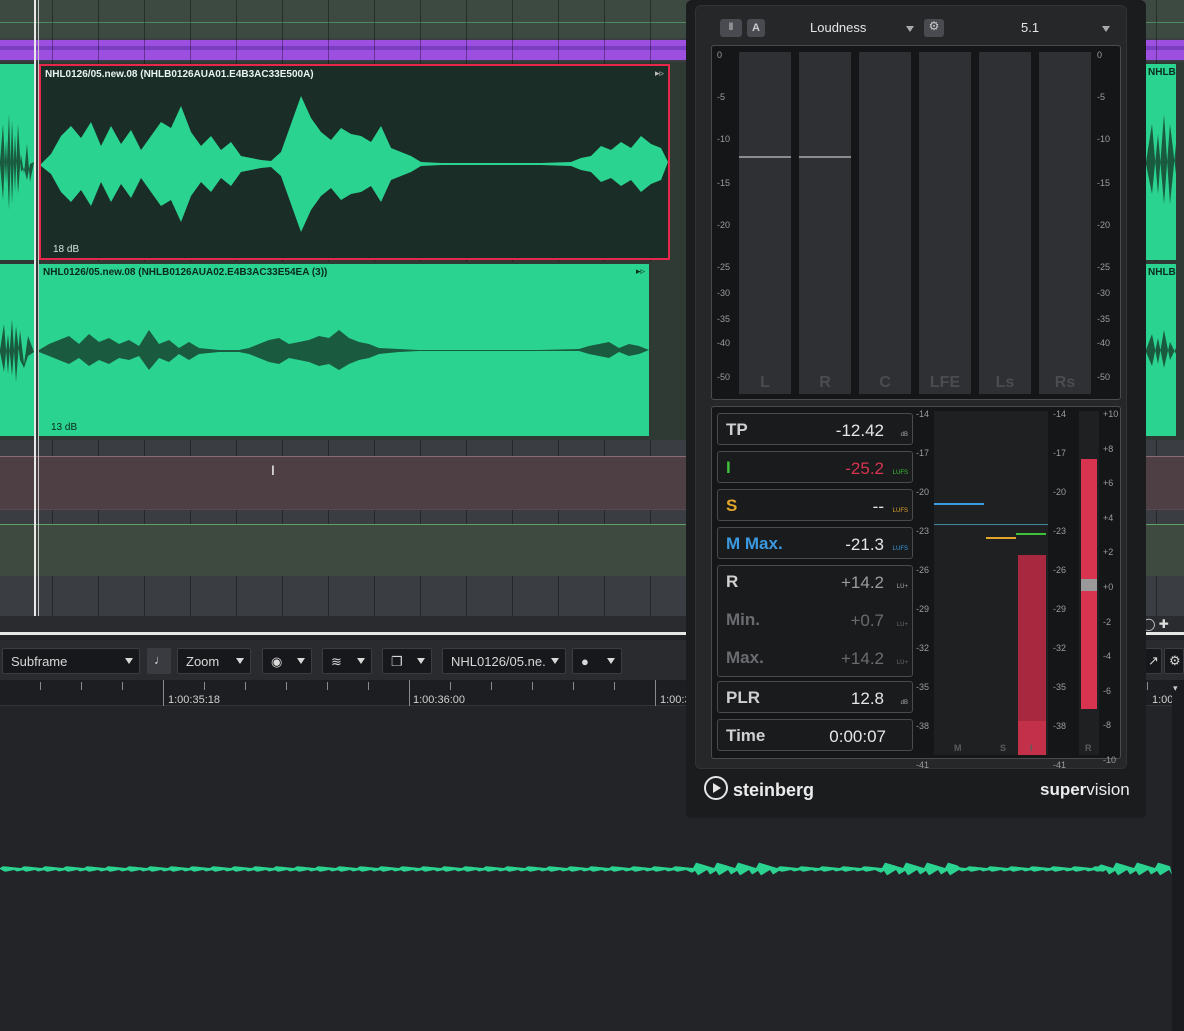 The width and height of the screenshot is (1184, 1031). Describe the element at coordinates (765, 382) in the screenshot. I see `channel-label: L` at that location.